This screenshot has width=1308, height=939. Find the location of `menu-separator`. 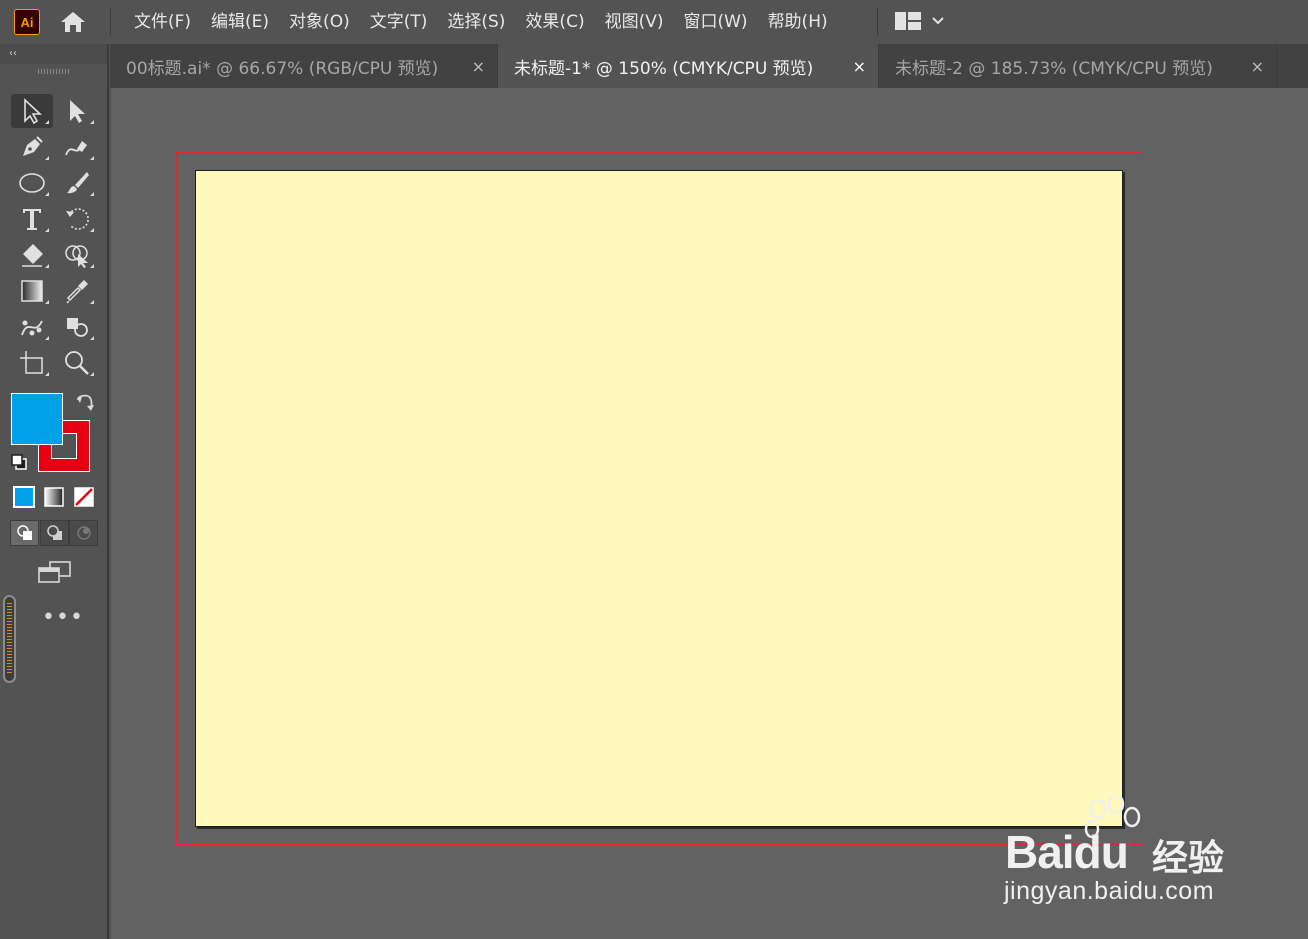

menu-separator is located at coordinates (110, 22).